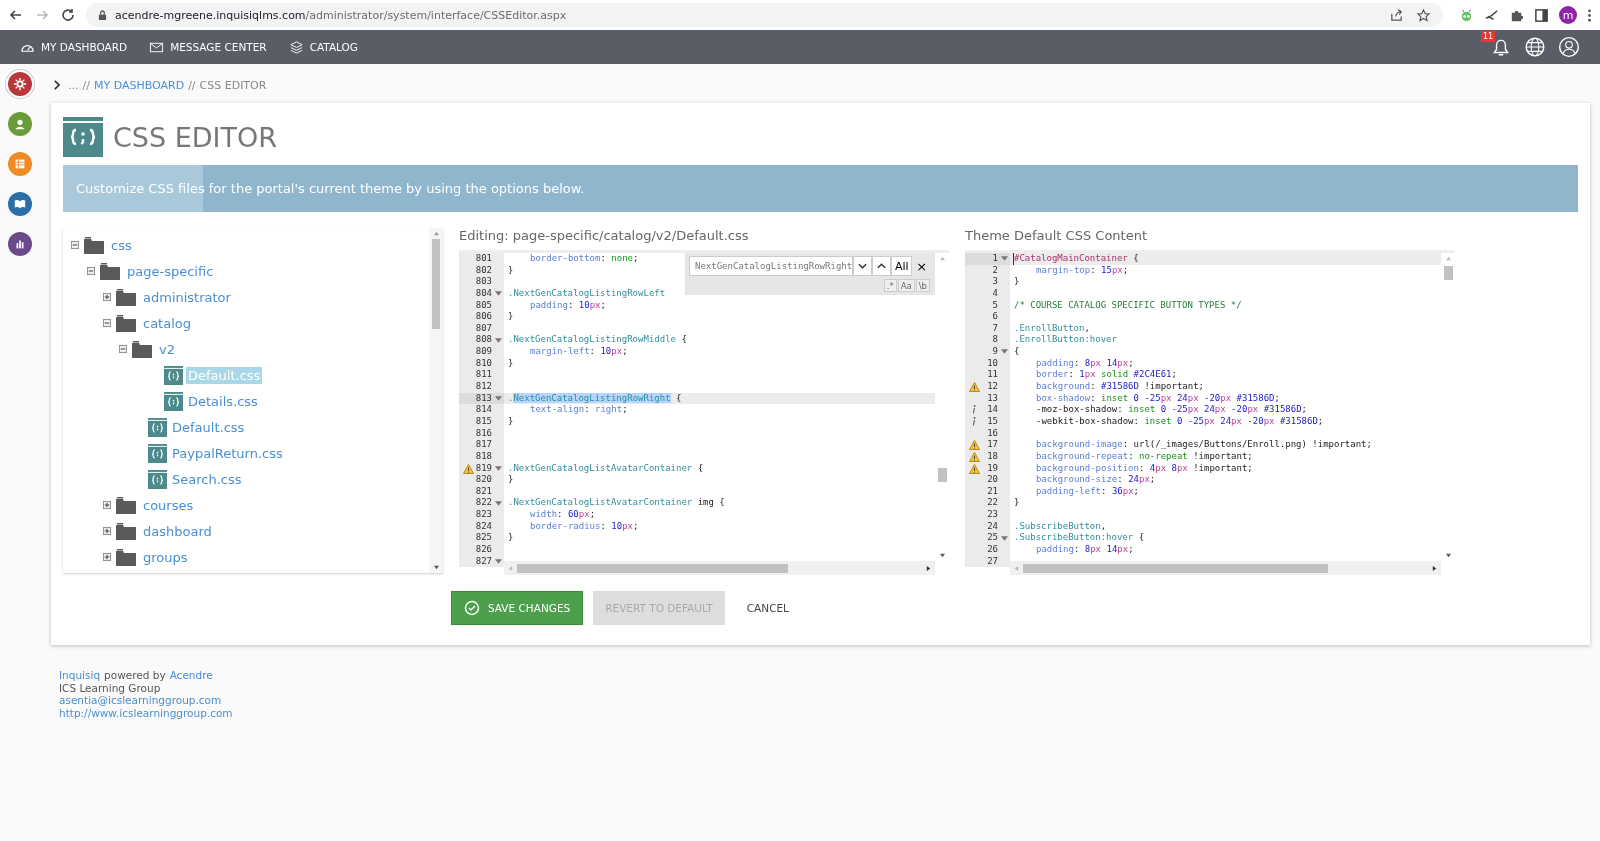 This screenshot has width=1600, height=841. What do you see at coordinates (121, 245) in the screenshot?
I see `tree-item: css` at bounding box center [121, 245].